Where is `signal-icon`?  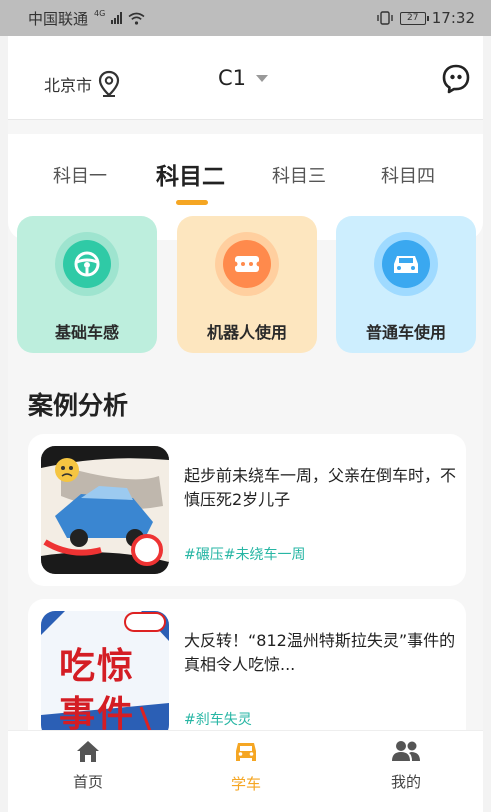
signal-icon is located at coordinates (117, 18).